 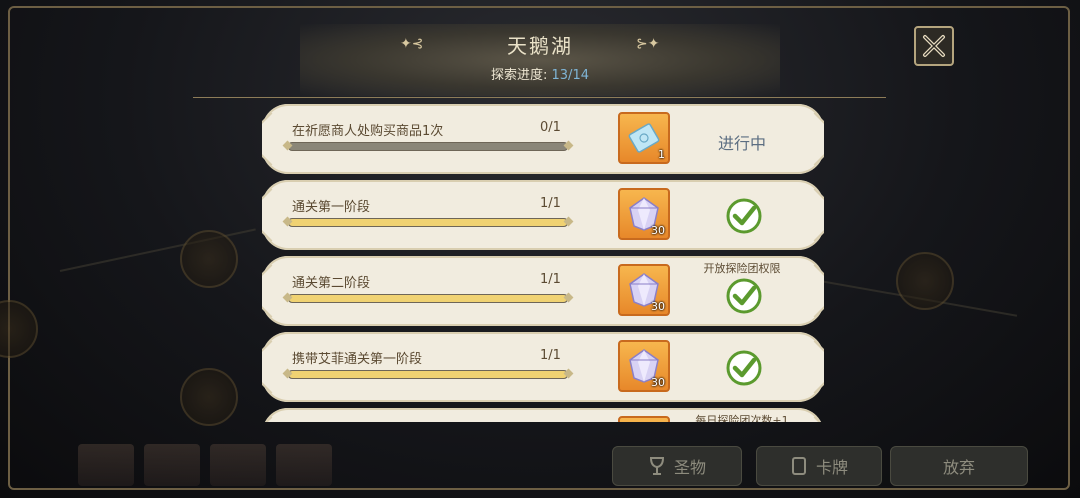 I want to click on task-label: 通关第一阶段, so click(x=331, y=207).